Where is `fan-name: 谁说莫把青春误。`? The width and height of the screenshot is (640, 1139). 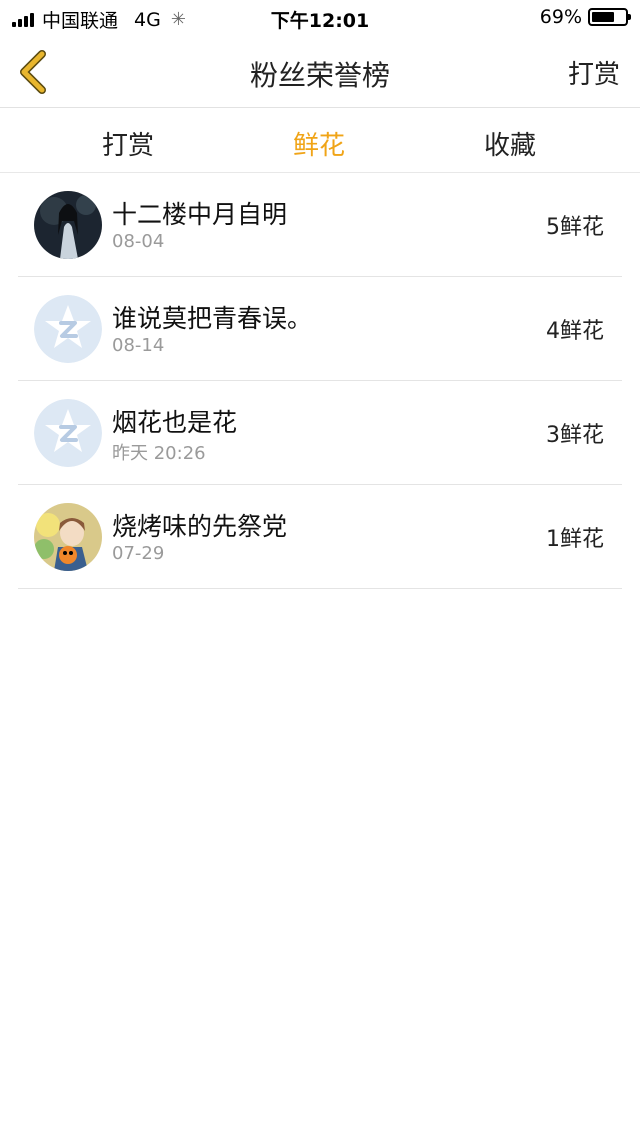 fan-name: 谁说莫把青春误。 is located at coordinates (212, 318).